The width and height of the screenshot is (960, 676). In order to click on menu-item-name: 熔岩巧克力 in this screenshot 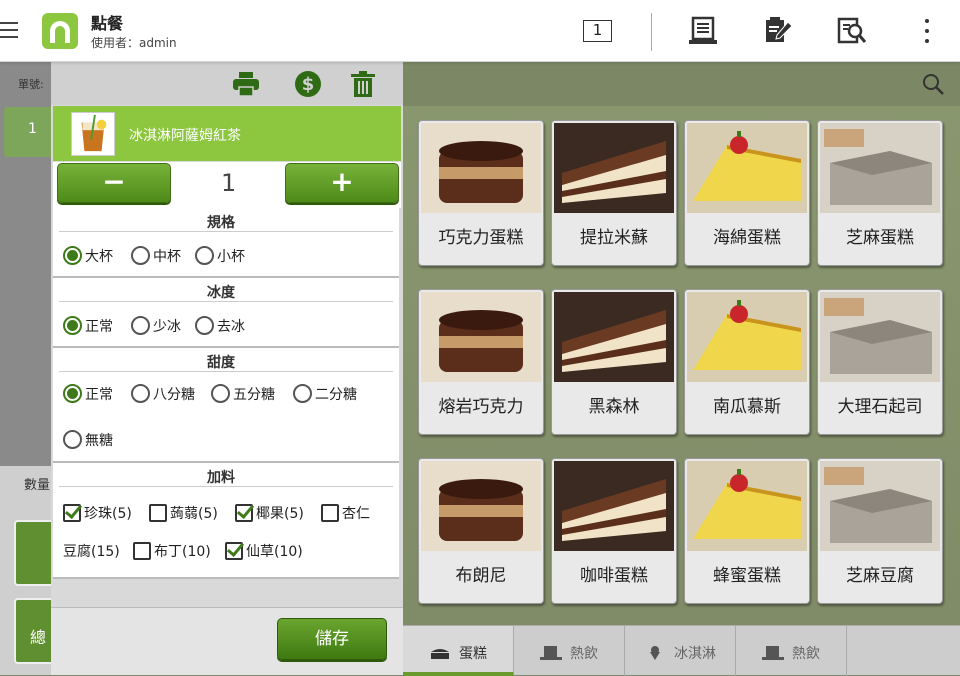, I will do `click(481, 407)`.